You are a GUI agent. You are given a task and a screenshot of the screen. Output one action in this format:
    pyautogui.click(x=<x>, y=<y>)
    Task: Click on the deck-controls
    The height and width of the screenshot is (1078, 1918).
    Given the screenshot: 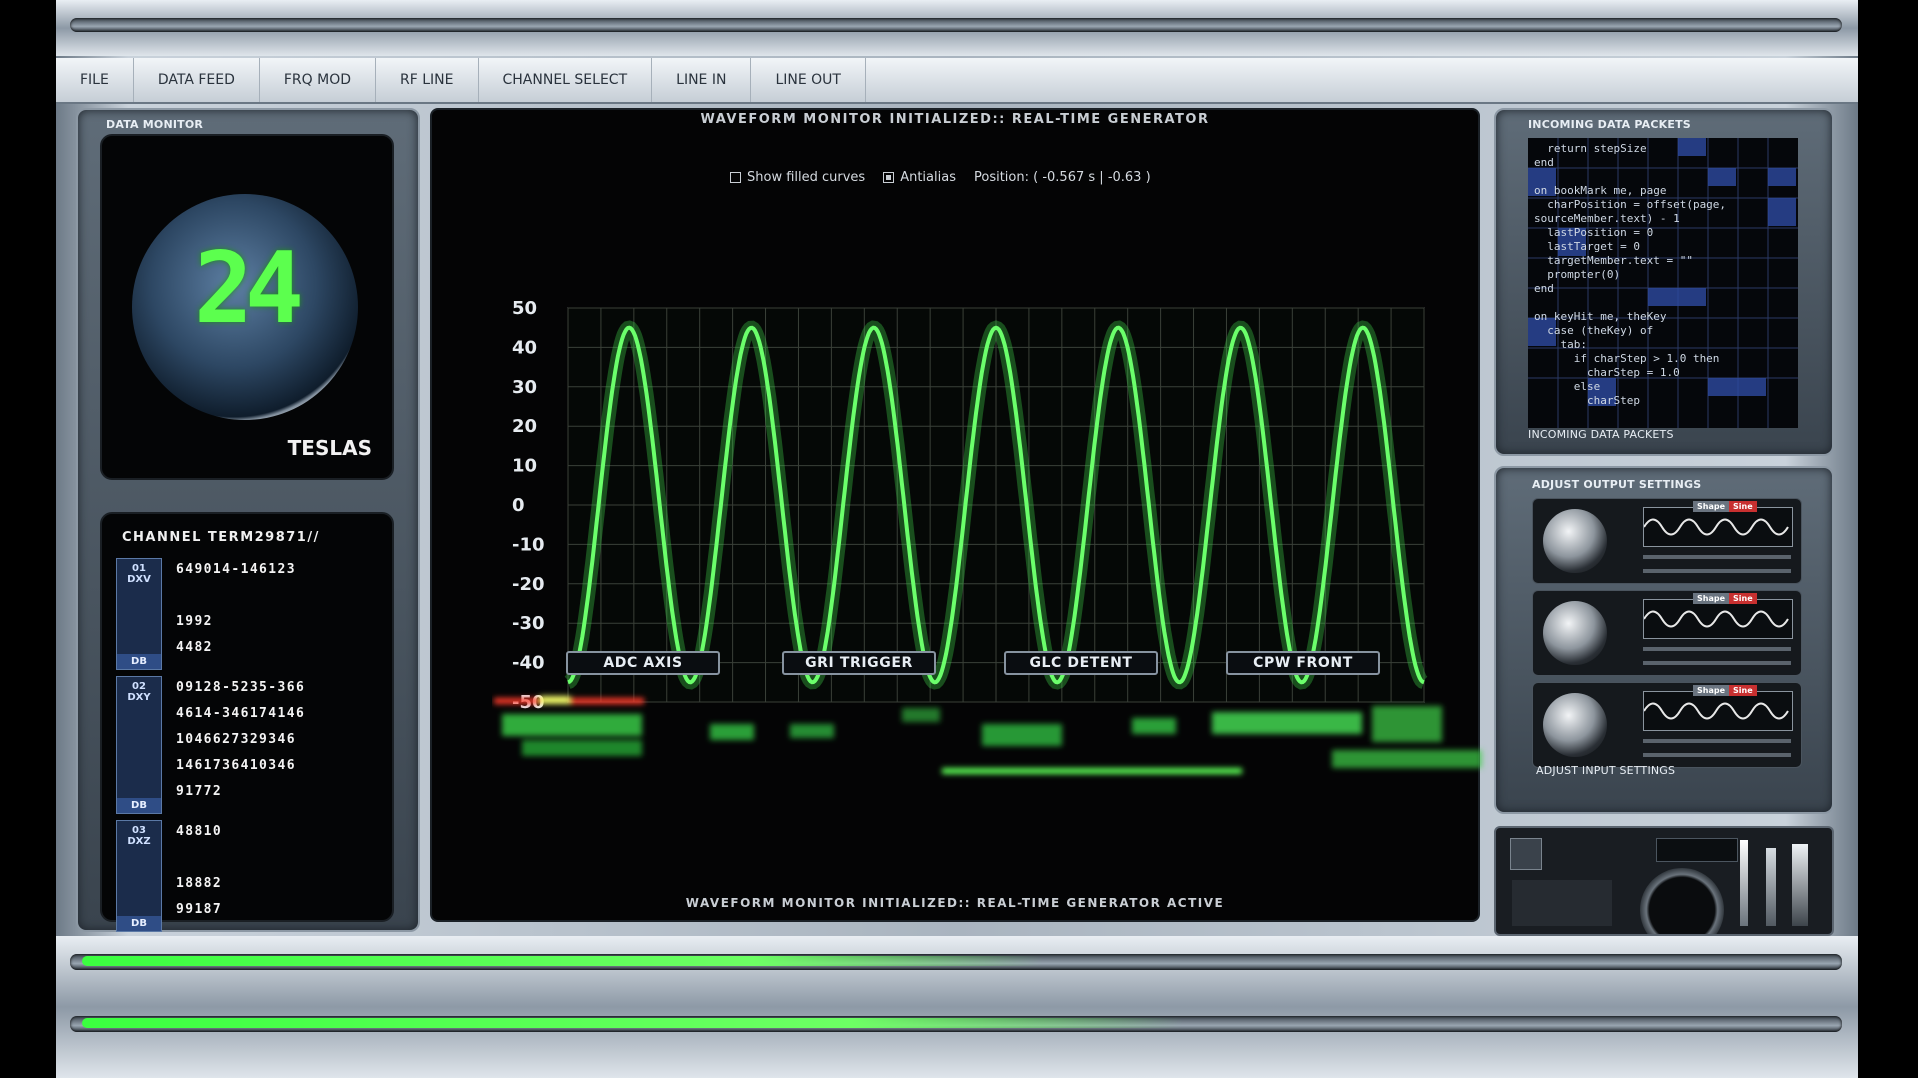 What is the action you would take?
    pyautogui.click(x=1562, y=903)
    